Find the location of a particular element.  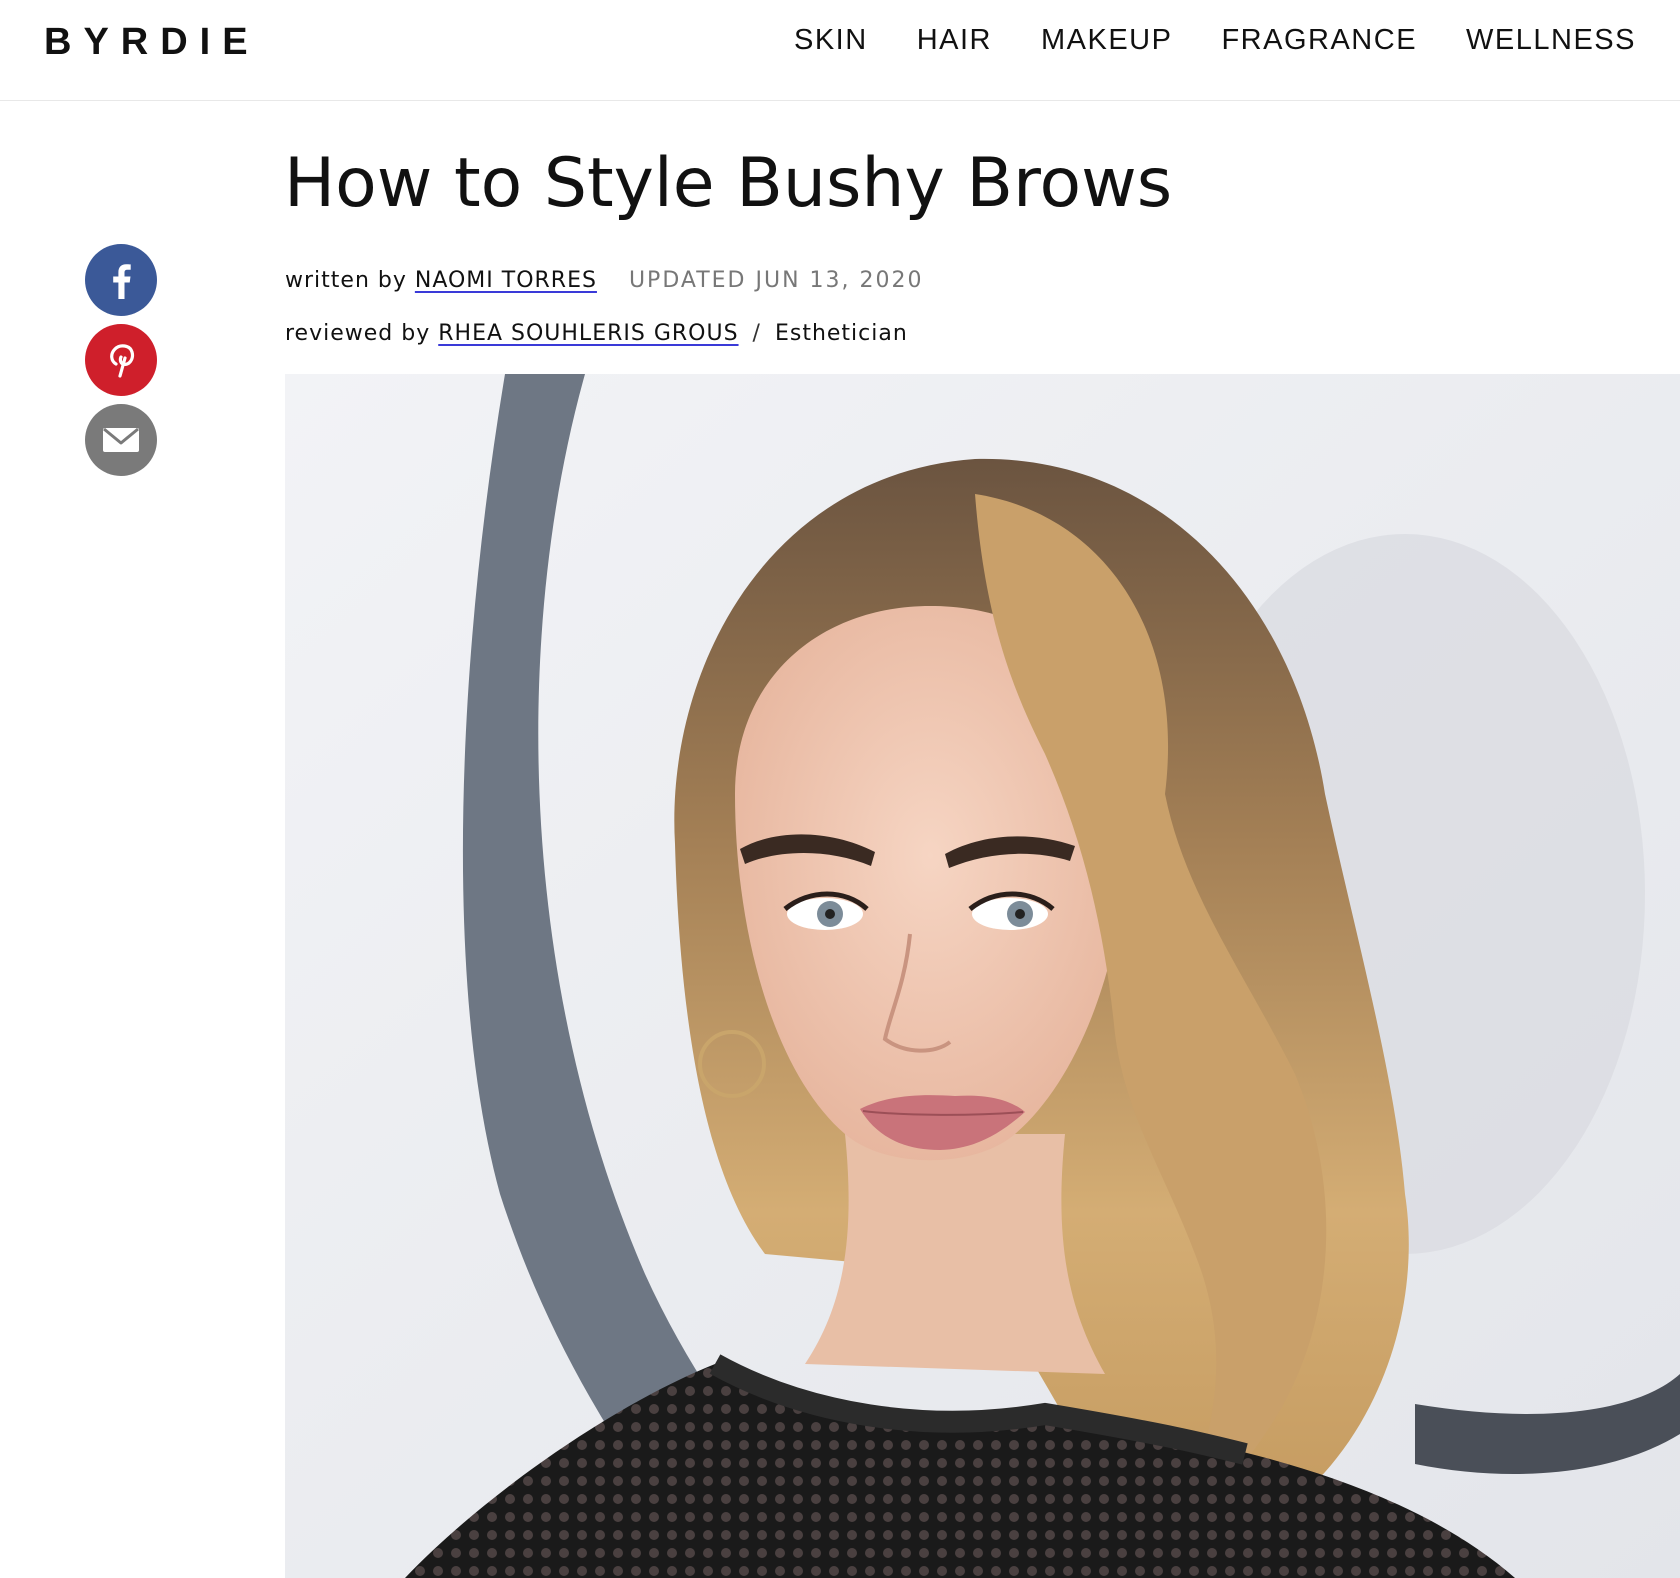

main-nav: SKIN HAIR MAKEUP FRAGRANCE WELLNESS is located at coordinates (1215, 40).